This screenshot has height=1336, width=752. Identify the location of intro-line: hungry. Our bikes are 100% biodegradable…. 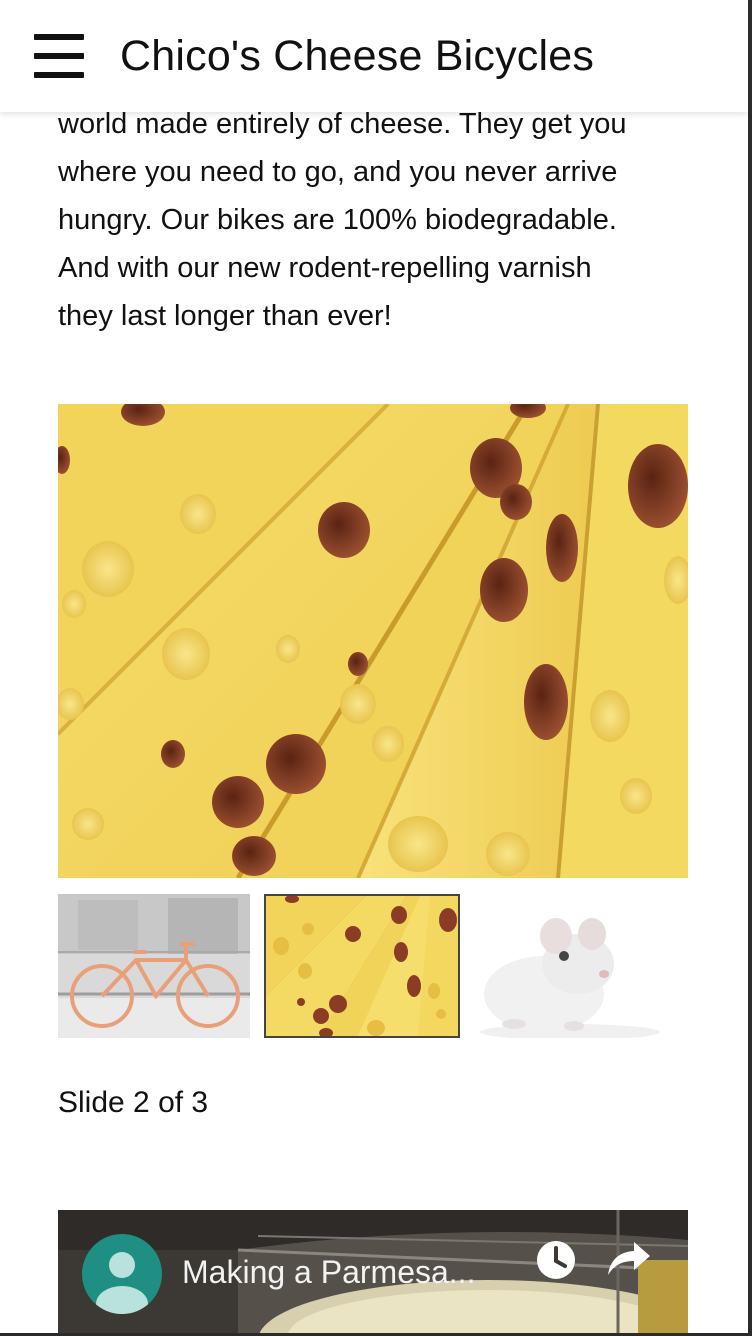
(337, 220).